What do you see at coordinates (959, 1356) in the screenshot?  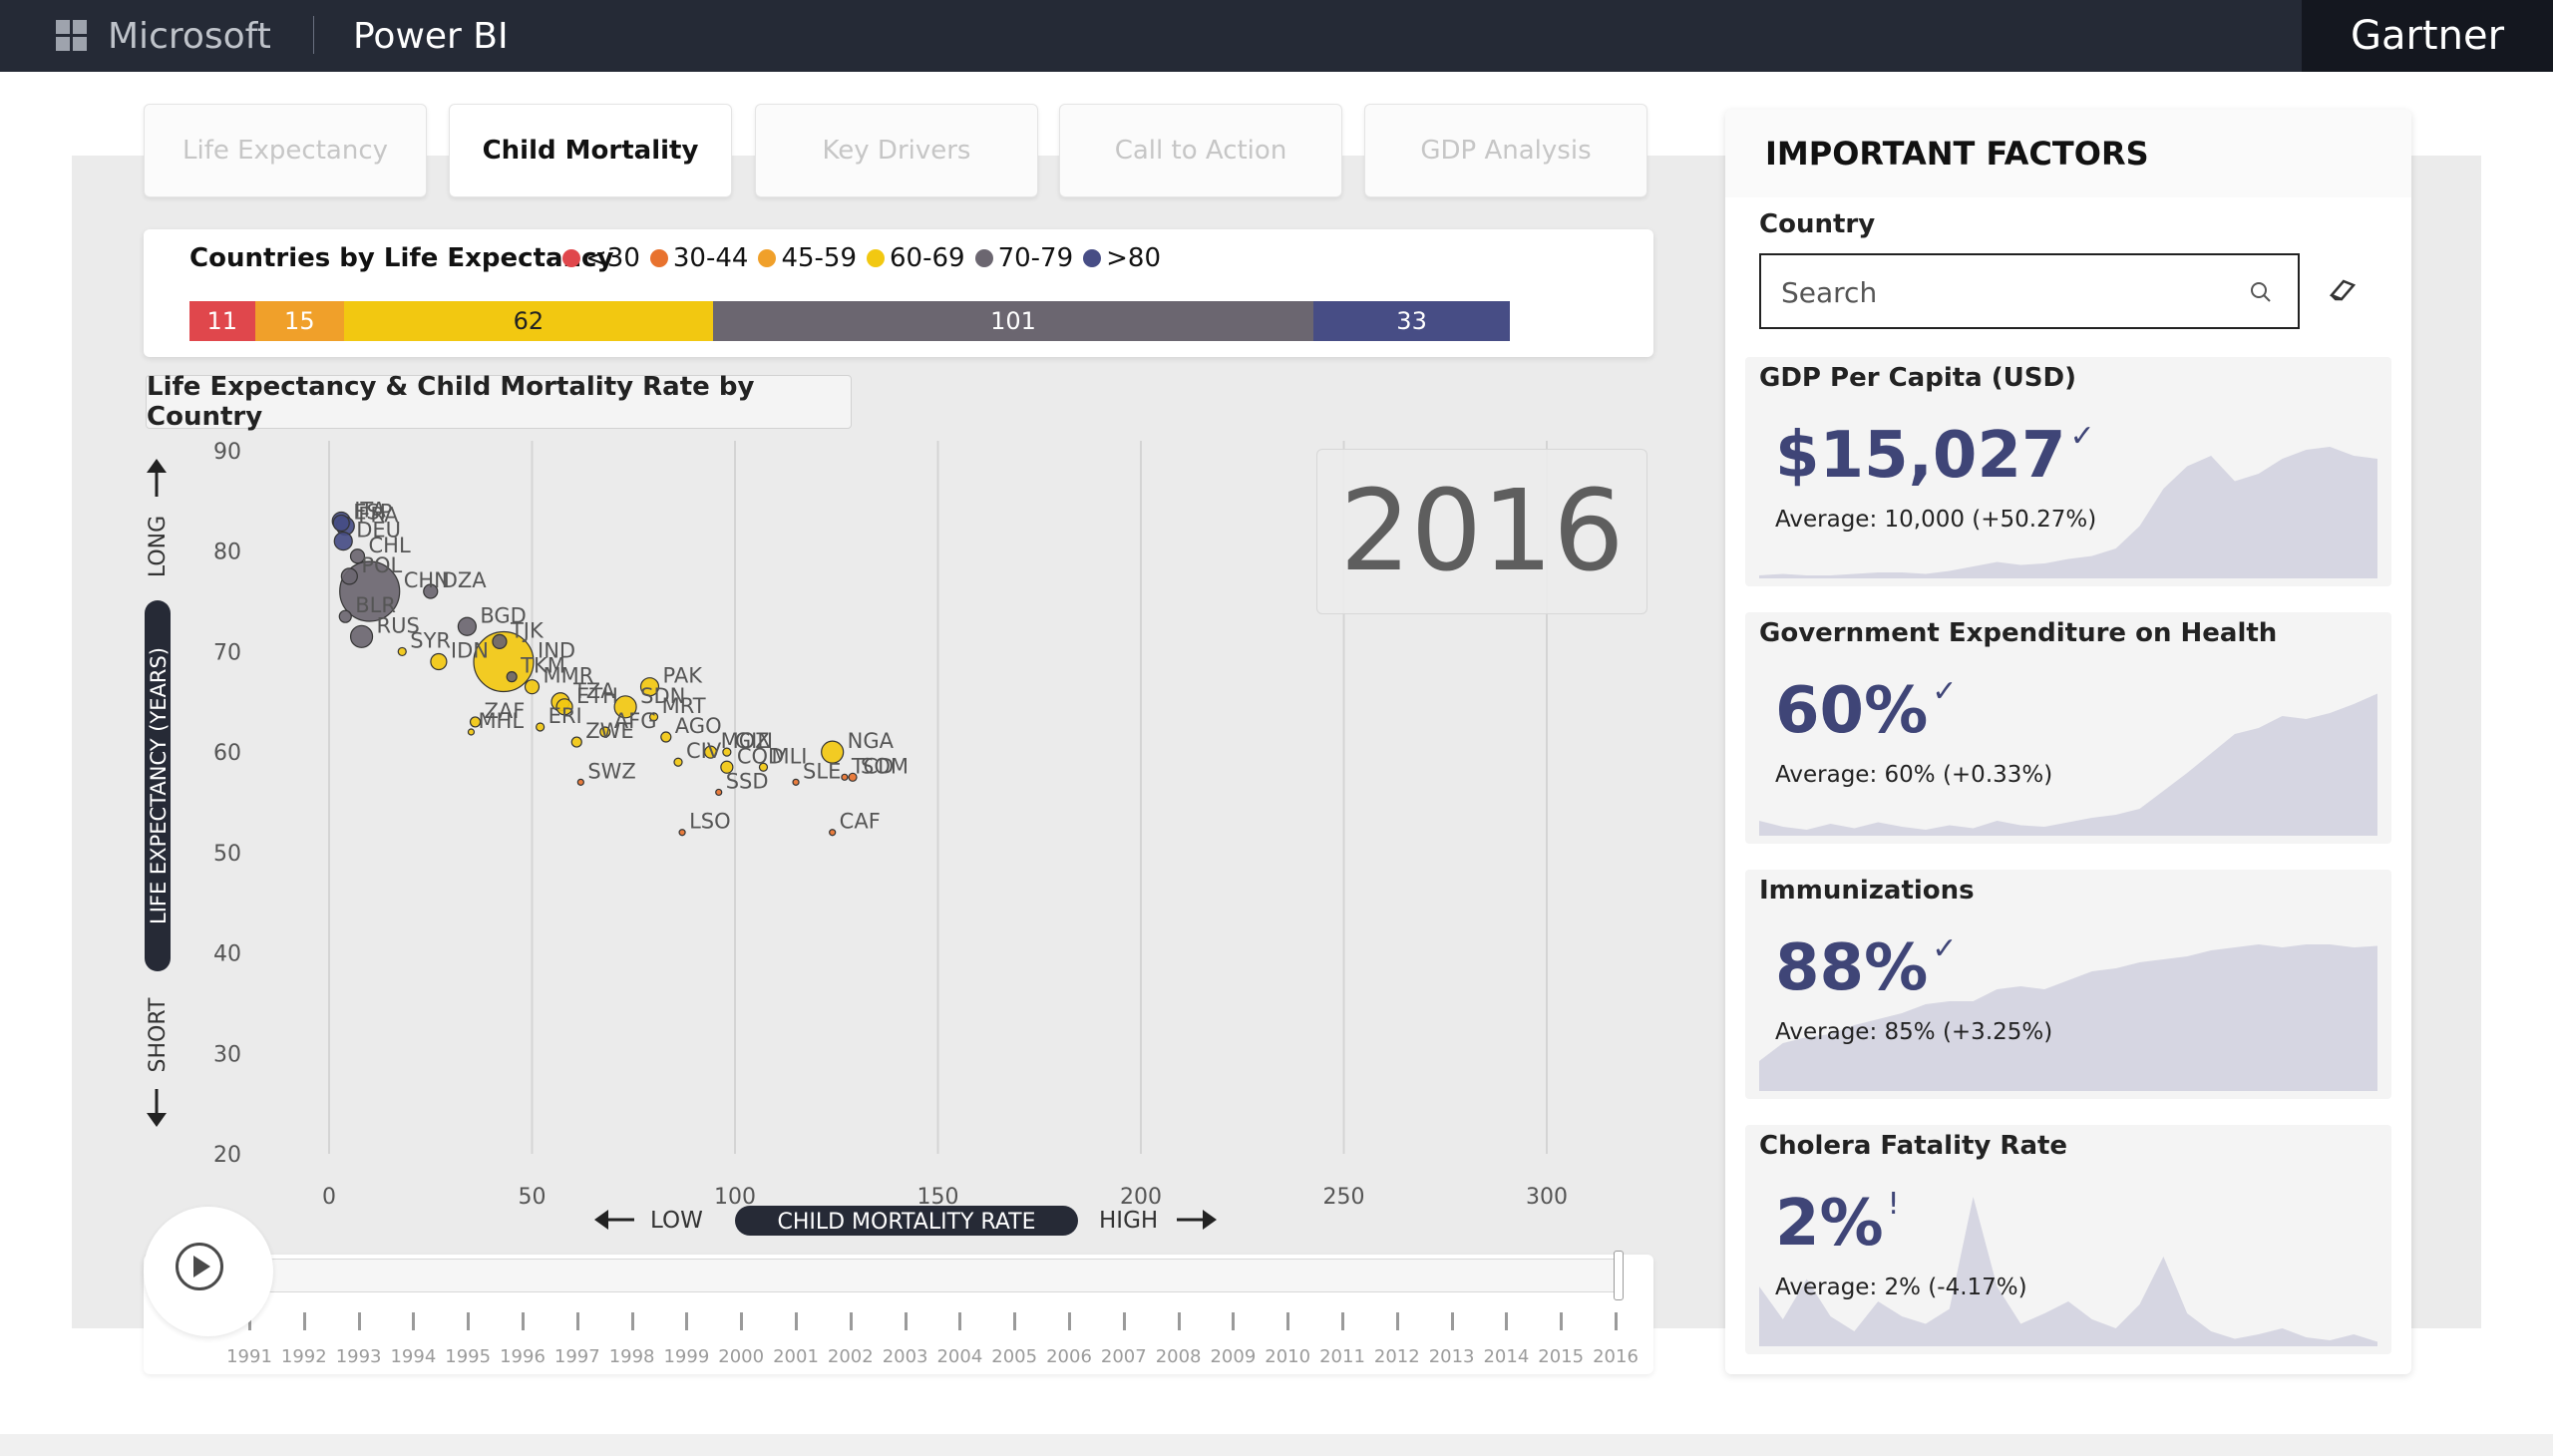 I see `timeline-year-label: 2004` at bounding box center [959, 1356].